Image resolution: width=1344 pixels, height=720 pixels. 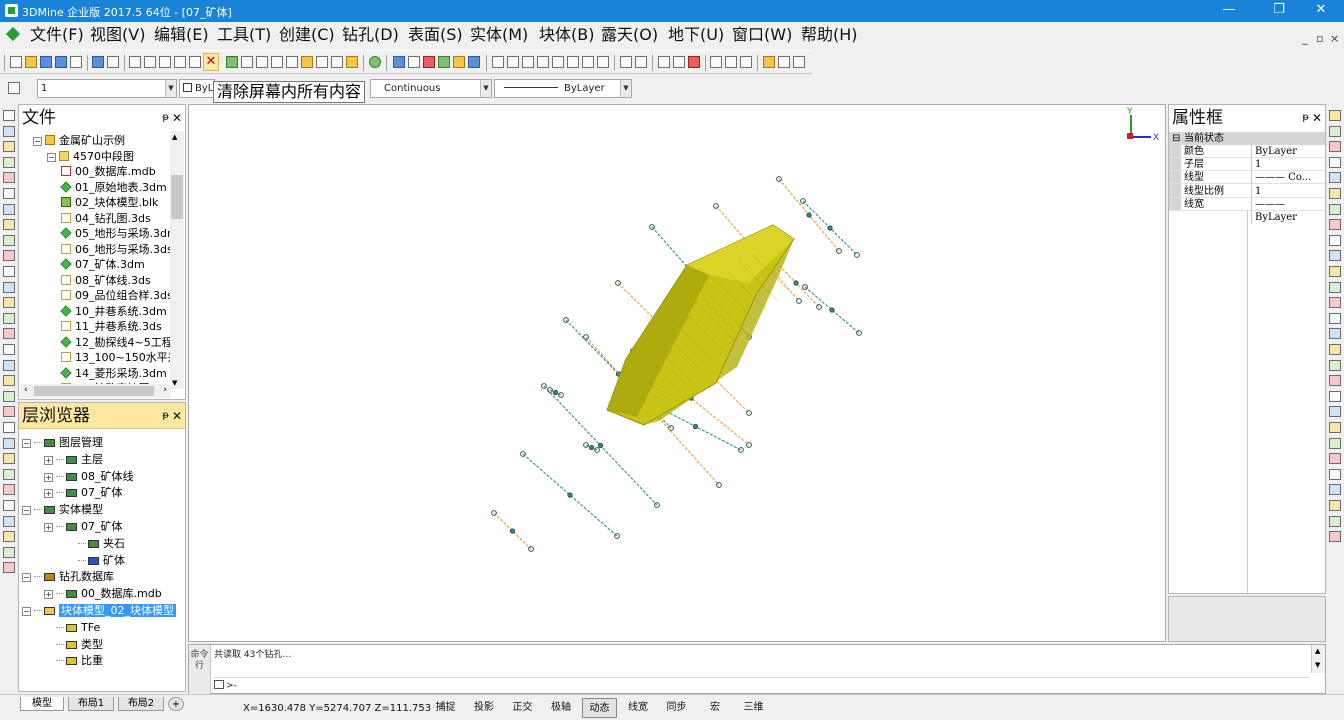 What do you see at coordinates (1229, 11) in the screenshot?
I see `minimize-button: —` at bounding box center [1229, 11].